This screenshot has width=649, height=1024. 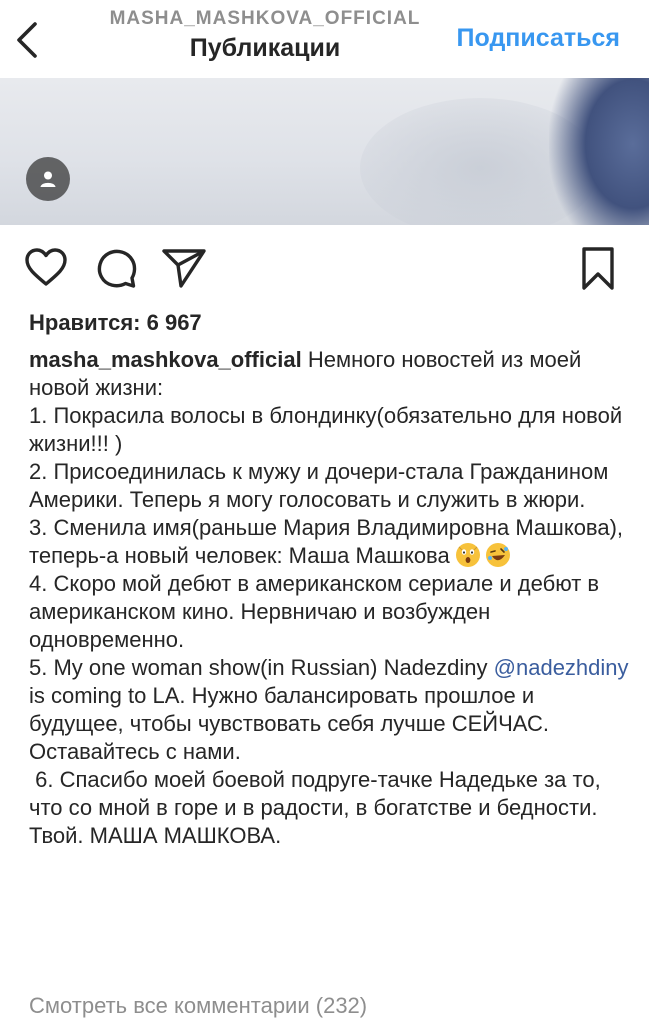 I want to click on post-image, so click(x=324, y=151).